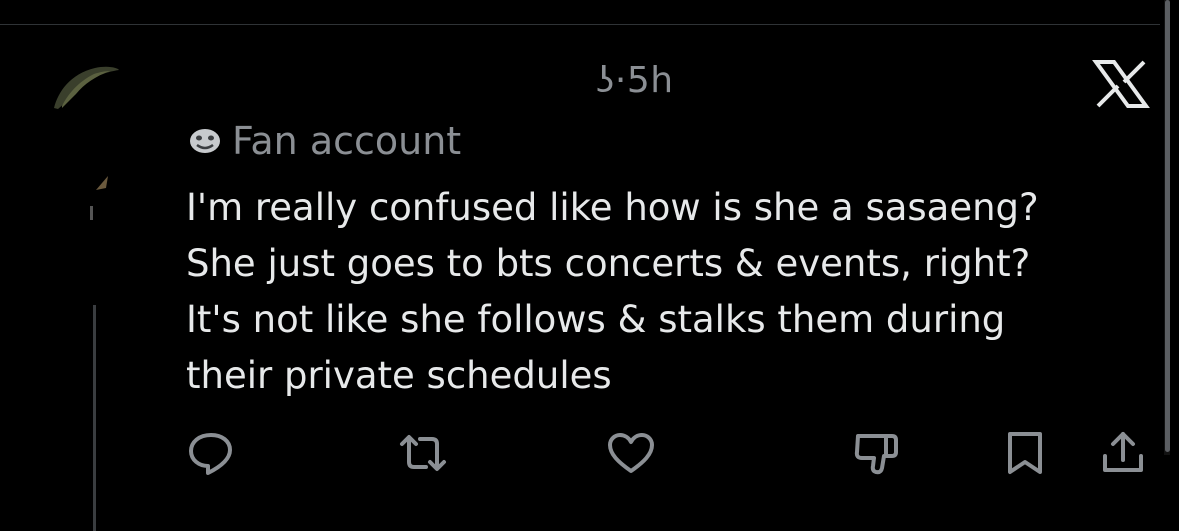 This screenshot has height=531, width=1179. I want to click on author-row: Fan account, so click(324, 141).